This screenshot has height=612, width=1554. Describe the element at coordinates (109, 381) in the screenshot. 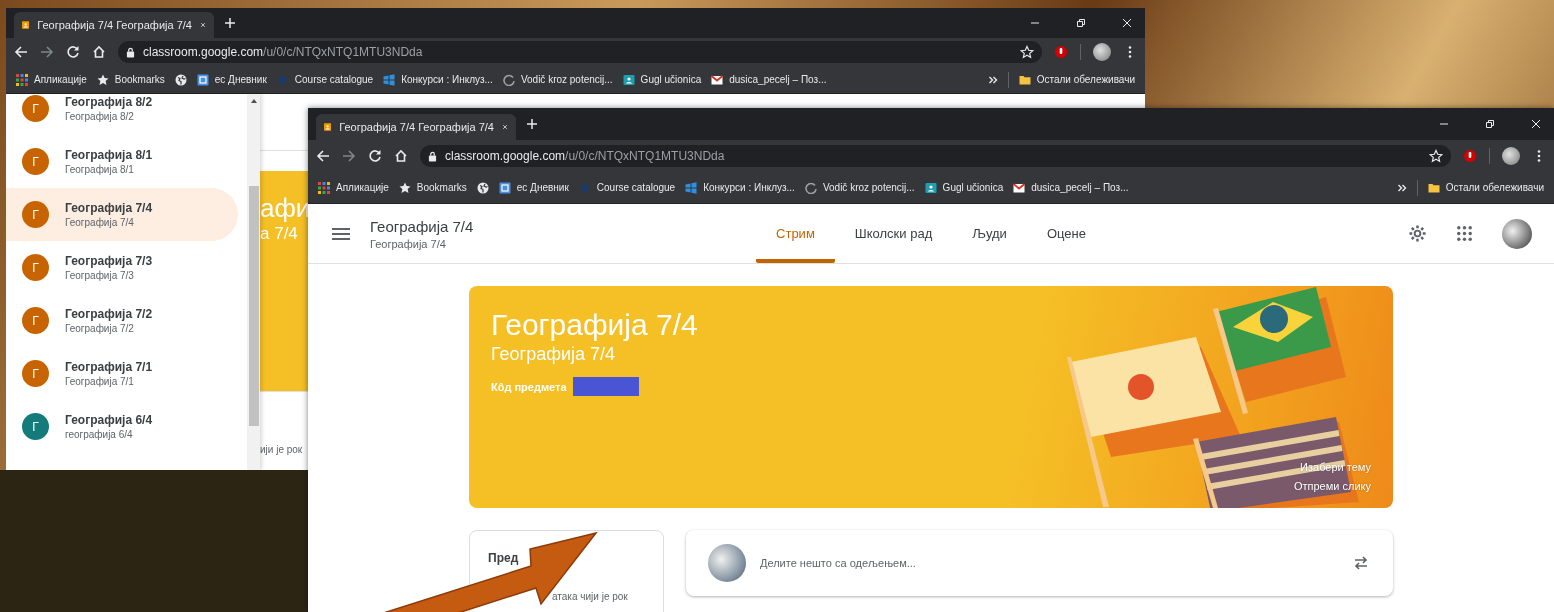

I see `class-section: Географија 7/1` at that location.